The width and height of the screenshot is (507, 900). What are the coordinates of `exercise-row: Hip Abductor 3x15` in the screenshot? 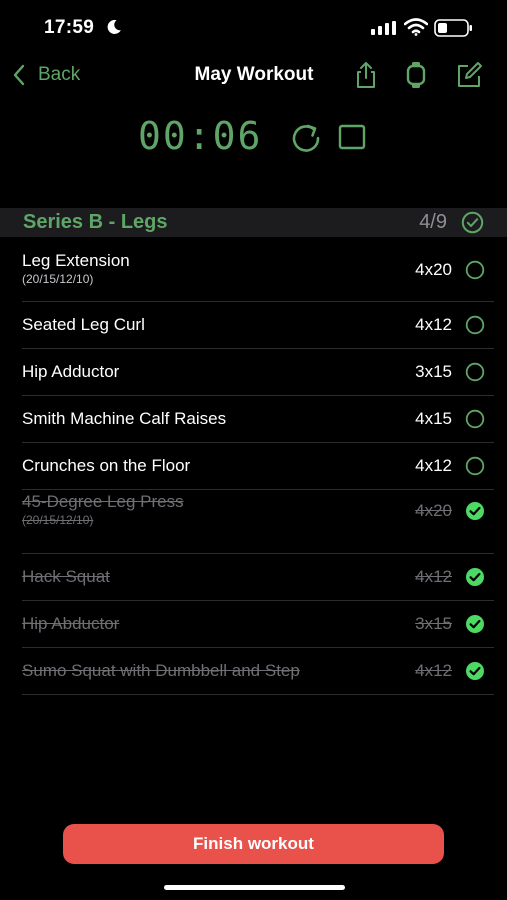 It's located at (258, 624).